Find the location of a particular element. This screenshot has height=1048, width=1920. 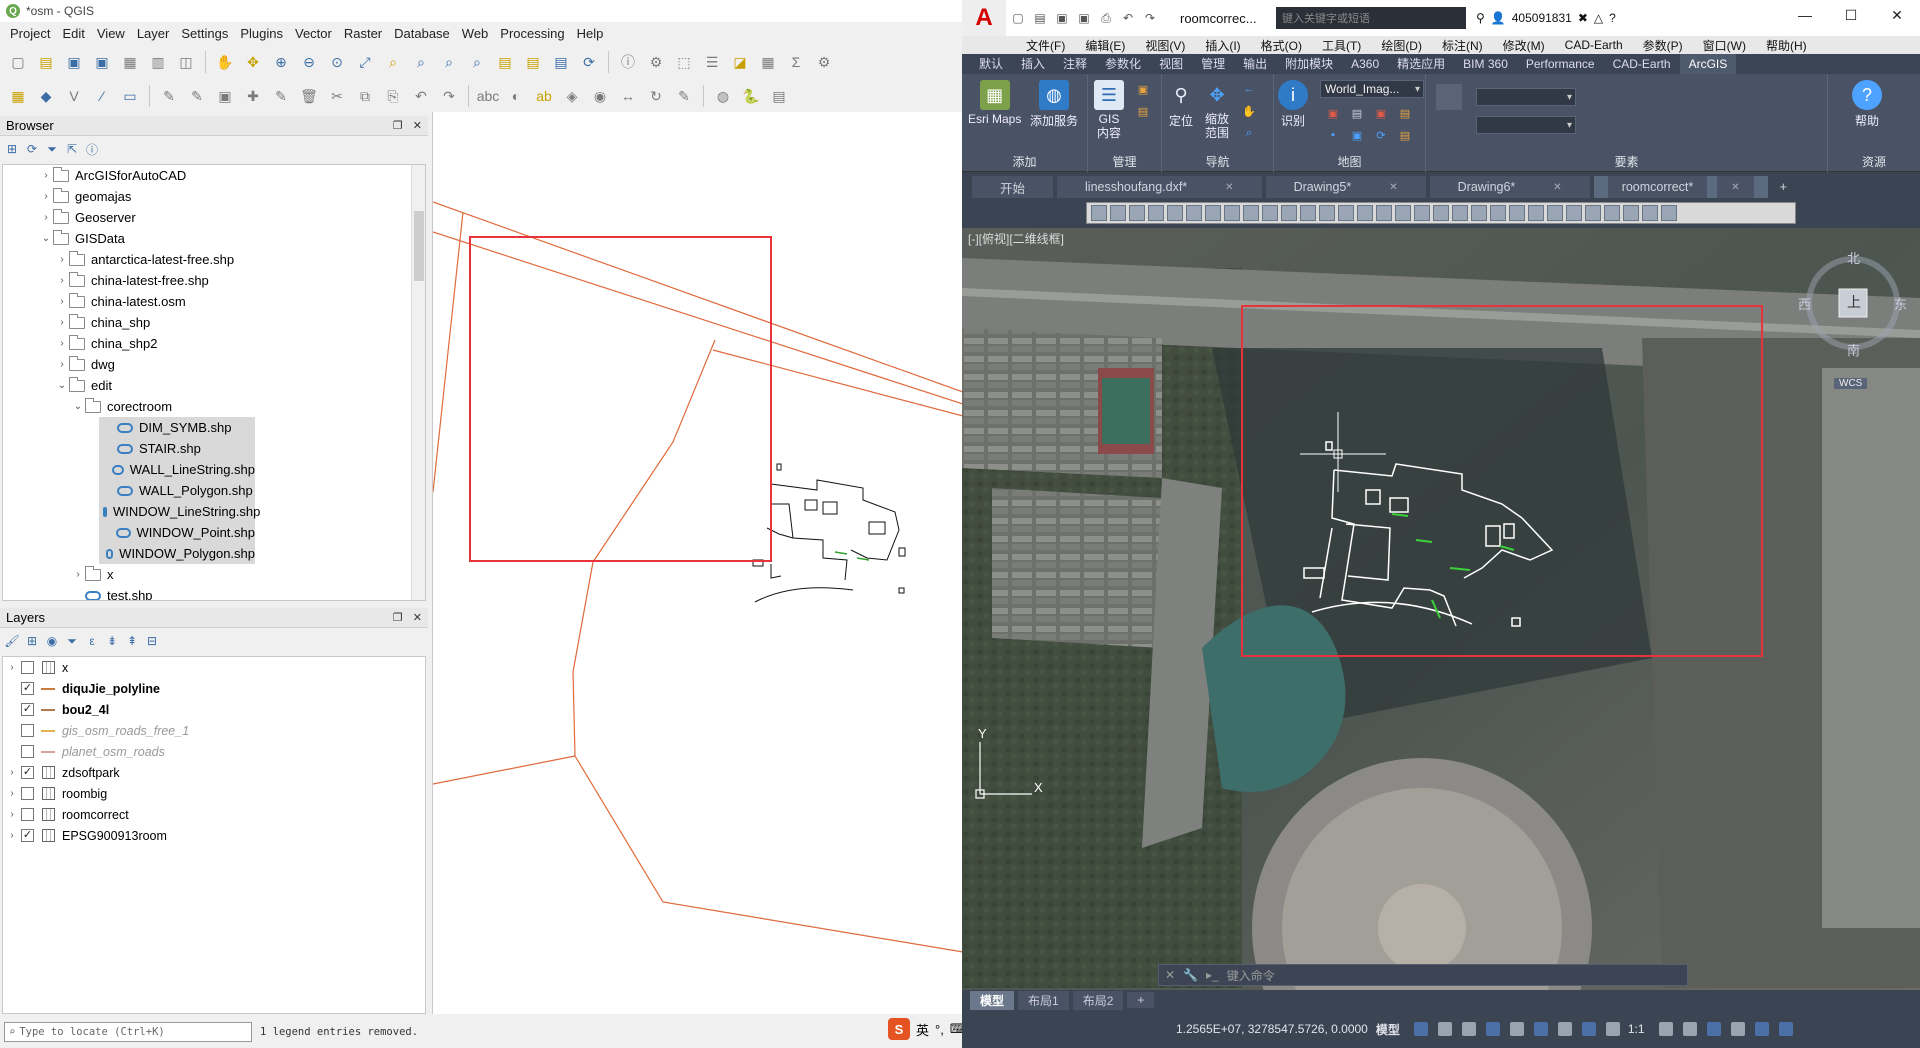

zoom-native-icon: ⊙ is located at coordinates (337, 62).